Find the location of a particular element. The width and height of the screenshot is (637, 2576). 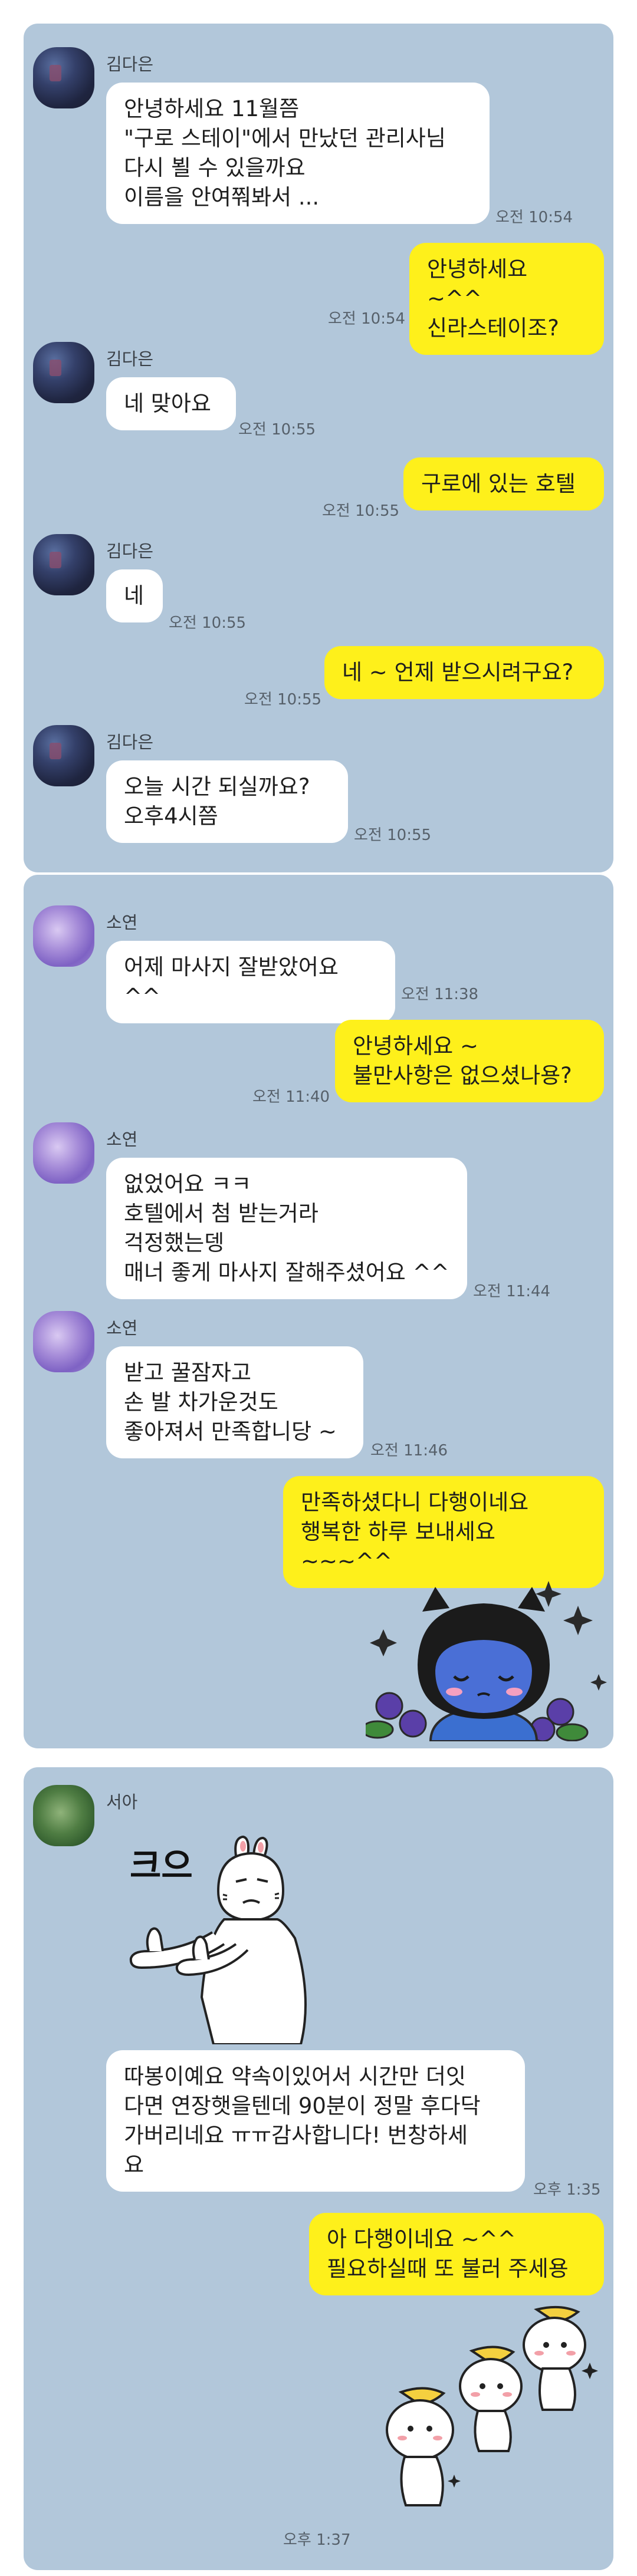

message-bubble: 어제 마사지 잘받았어요 ^^ is located at coordinates (250, 982).